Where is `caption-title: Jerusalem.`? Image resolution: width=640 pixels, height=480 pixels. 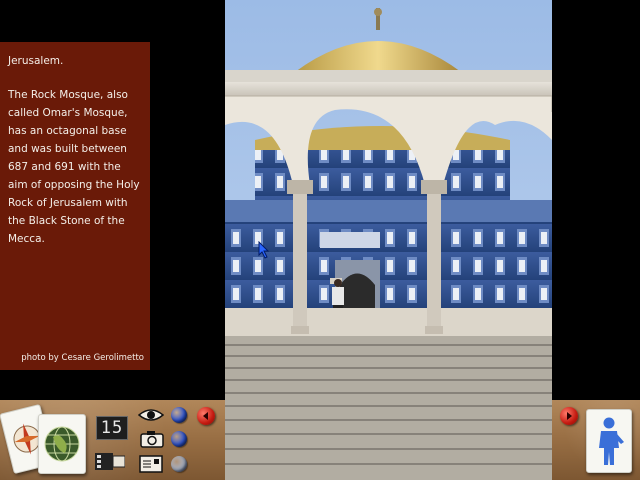 caption-title: Jerusalem. is located at coordinates (36, 61).